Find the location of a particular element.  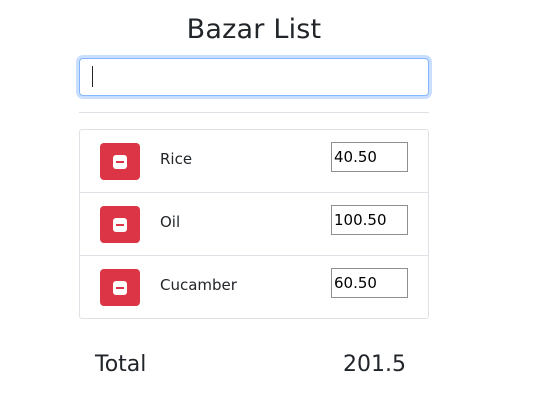

list-item: Rice is located at coordinates (254, 161).